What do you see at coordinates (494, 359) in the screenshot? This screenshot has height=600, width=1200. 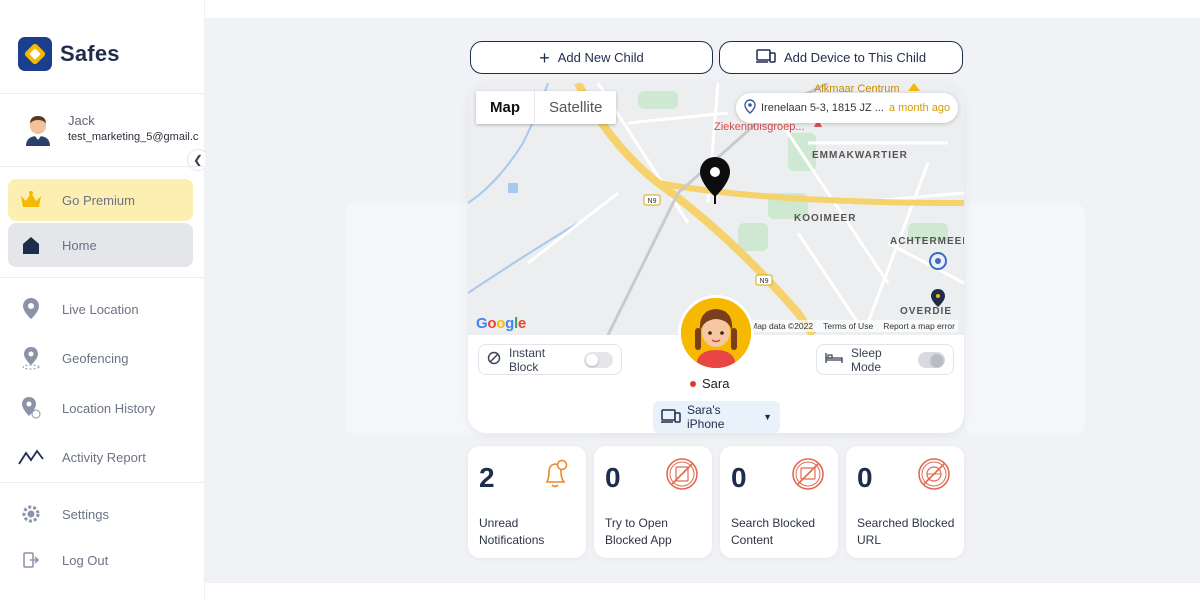 I see `block-icon` at bounding box center [494, 359].